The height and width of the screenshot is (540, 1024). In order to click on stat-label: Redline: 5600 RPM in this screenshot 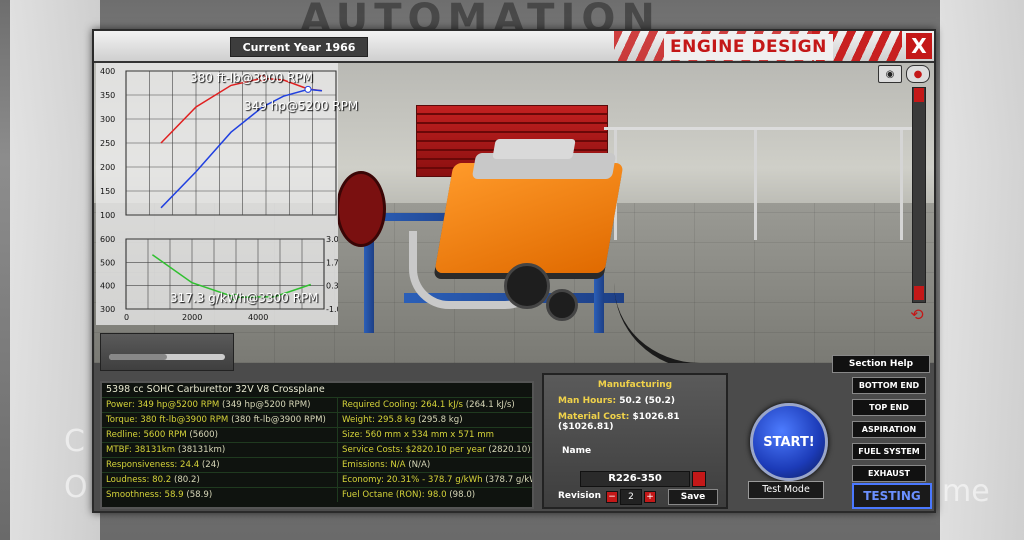, I will do `click(146, 435)`.